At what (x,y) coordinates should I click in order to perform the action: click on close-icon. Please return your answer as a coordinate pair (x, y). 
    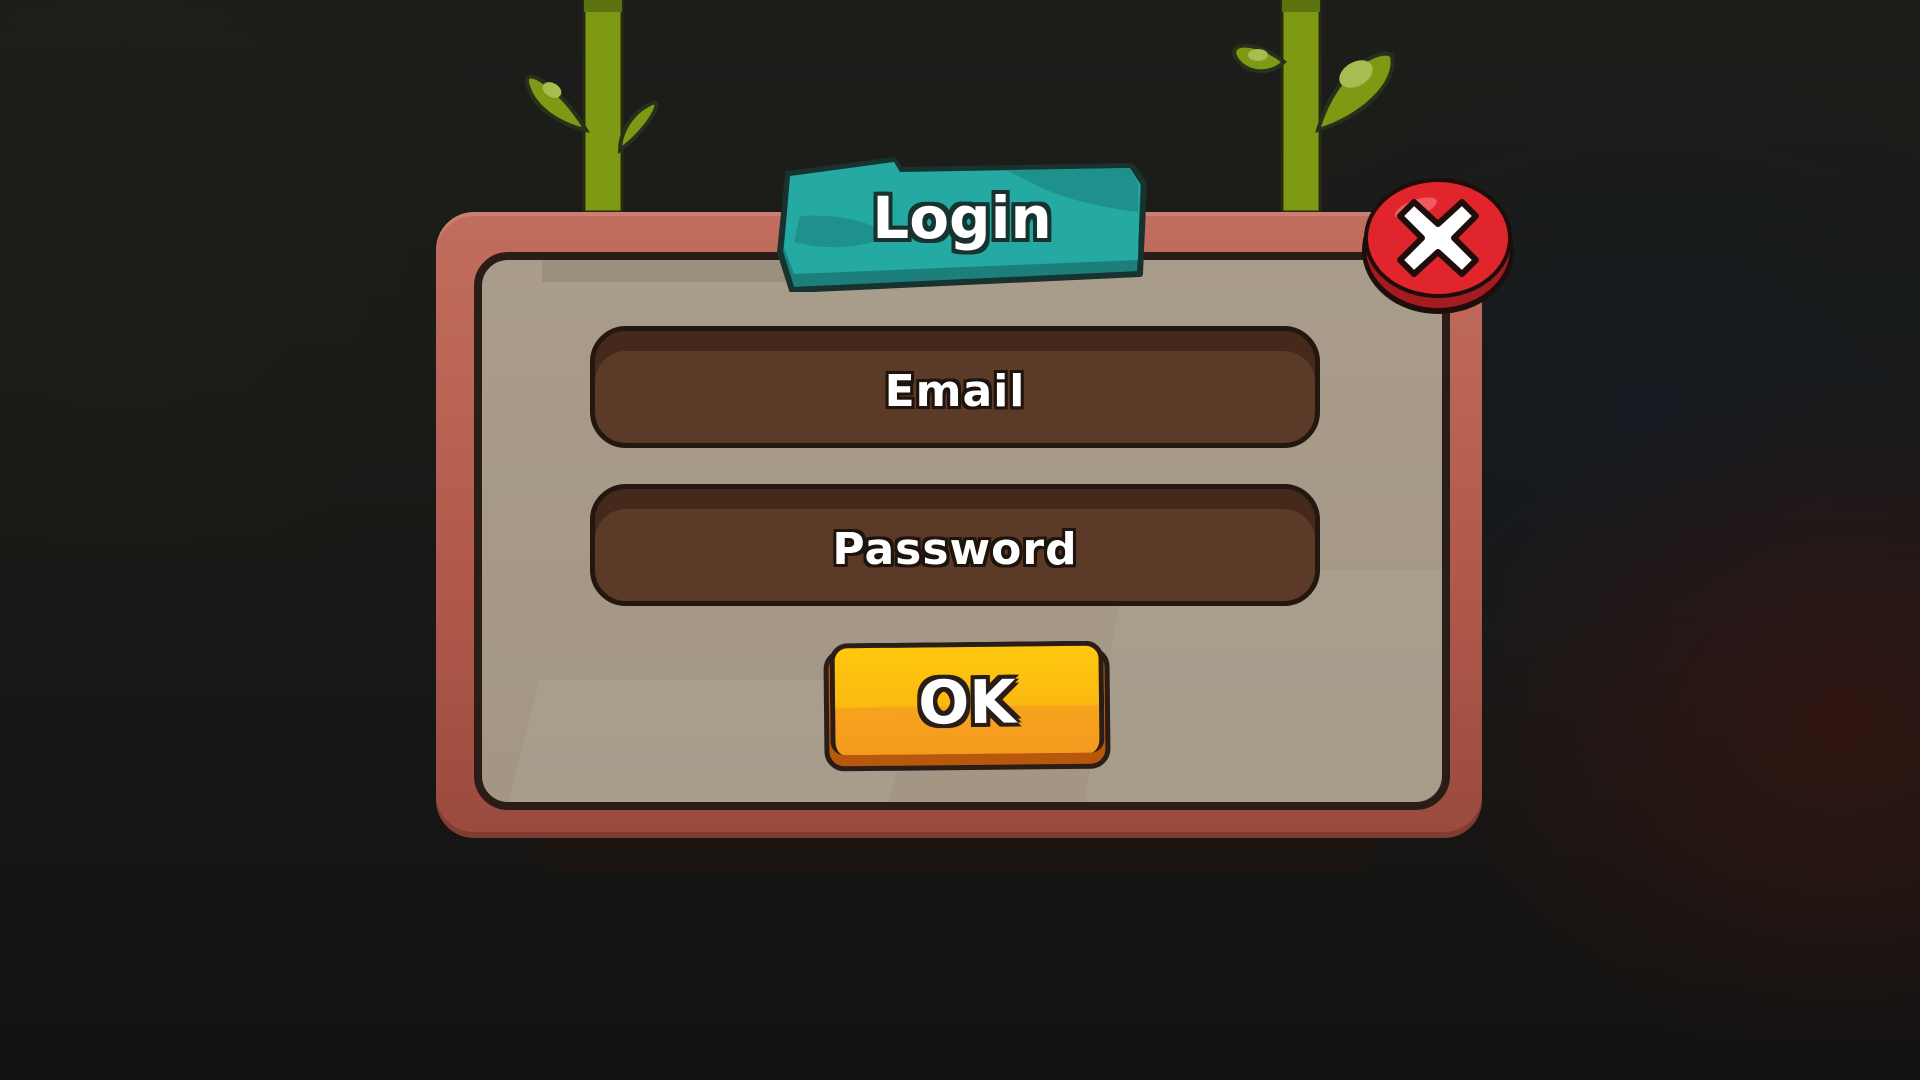
    Looking at the image, I should click on (1438, 246).